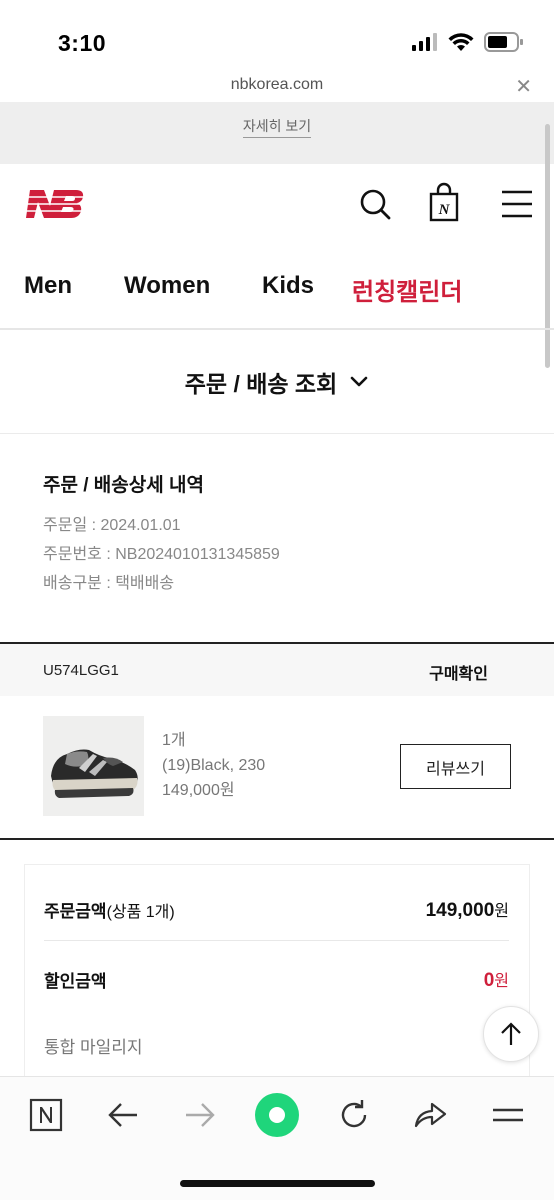 The image size is (554, 1200). I want to click on back-icon, so click(123, 1115).